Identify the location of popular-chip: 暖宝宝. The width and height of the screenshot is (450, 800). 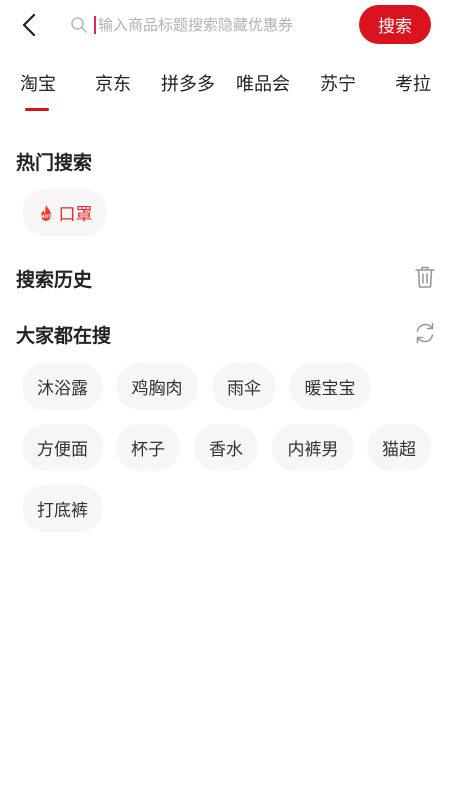
(330, 386).